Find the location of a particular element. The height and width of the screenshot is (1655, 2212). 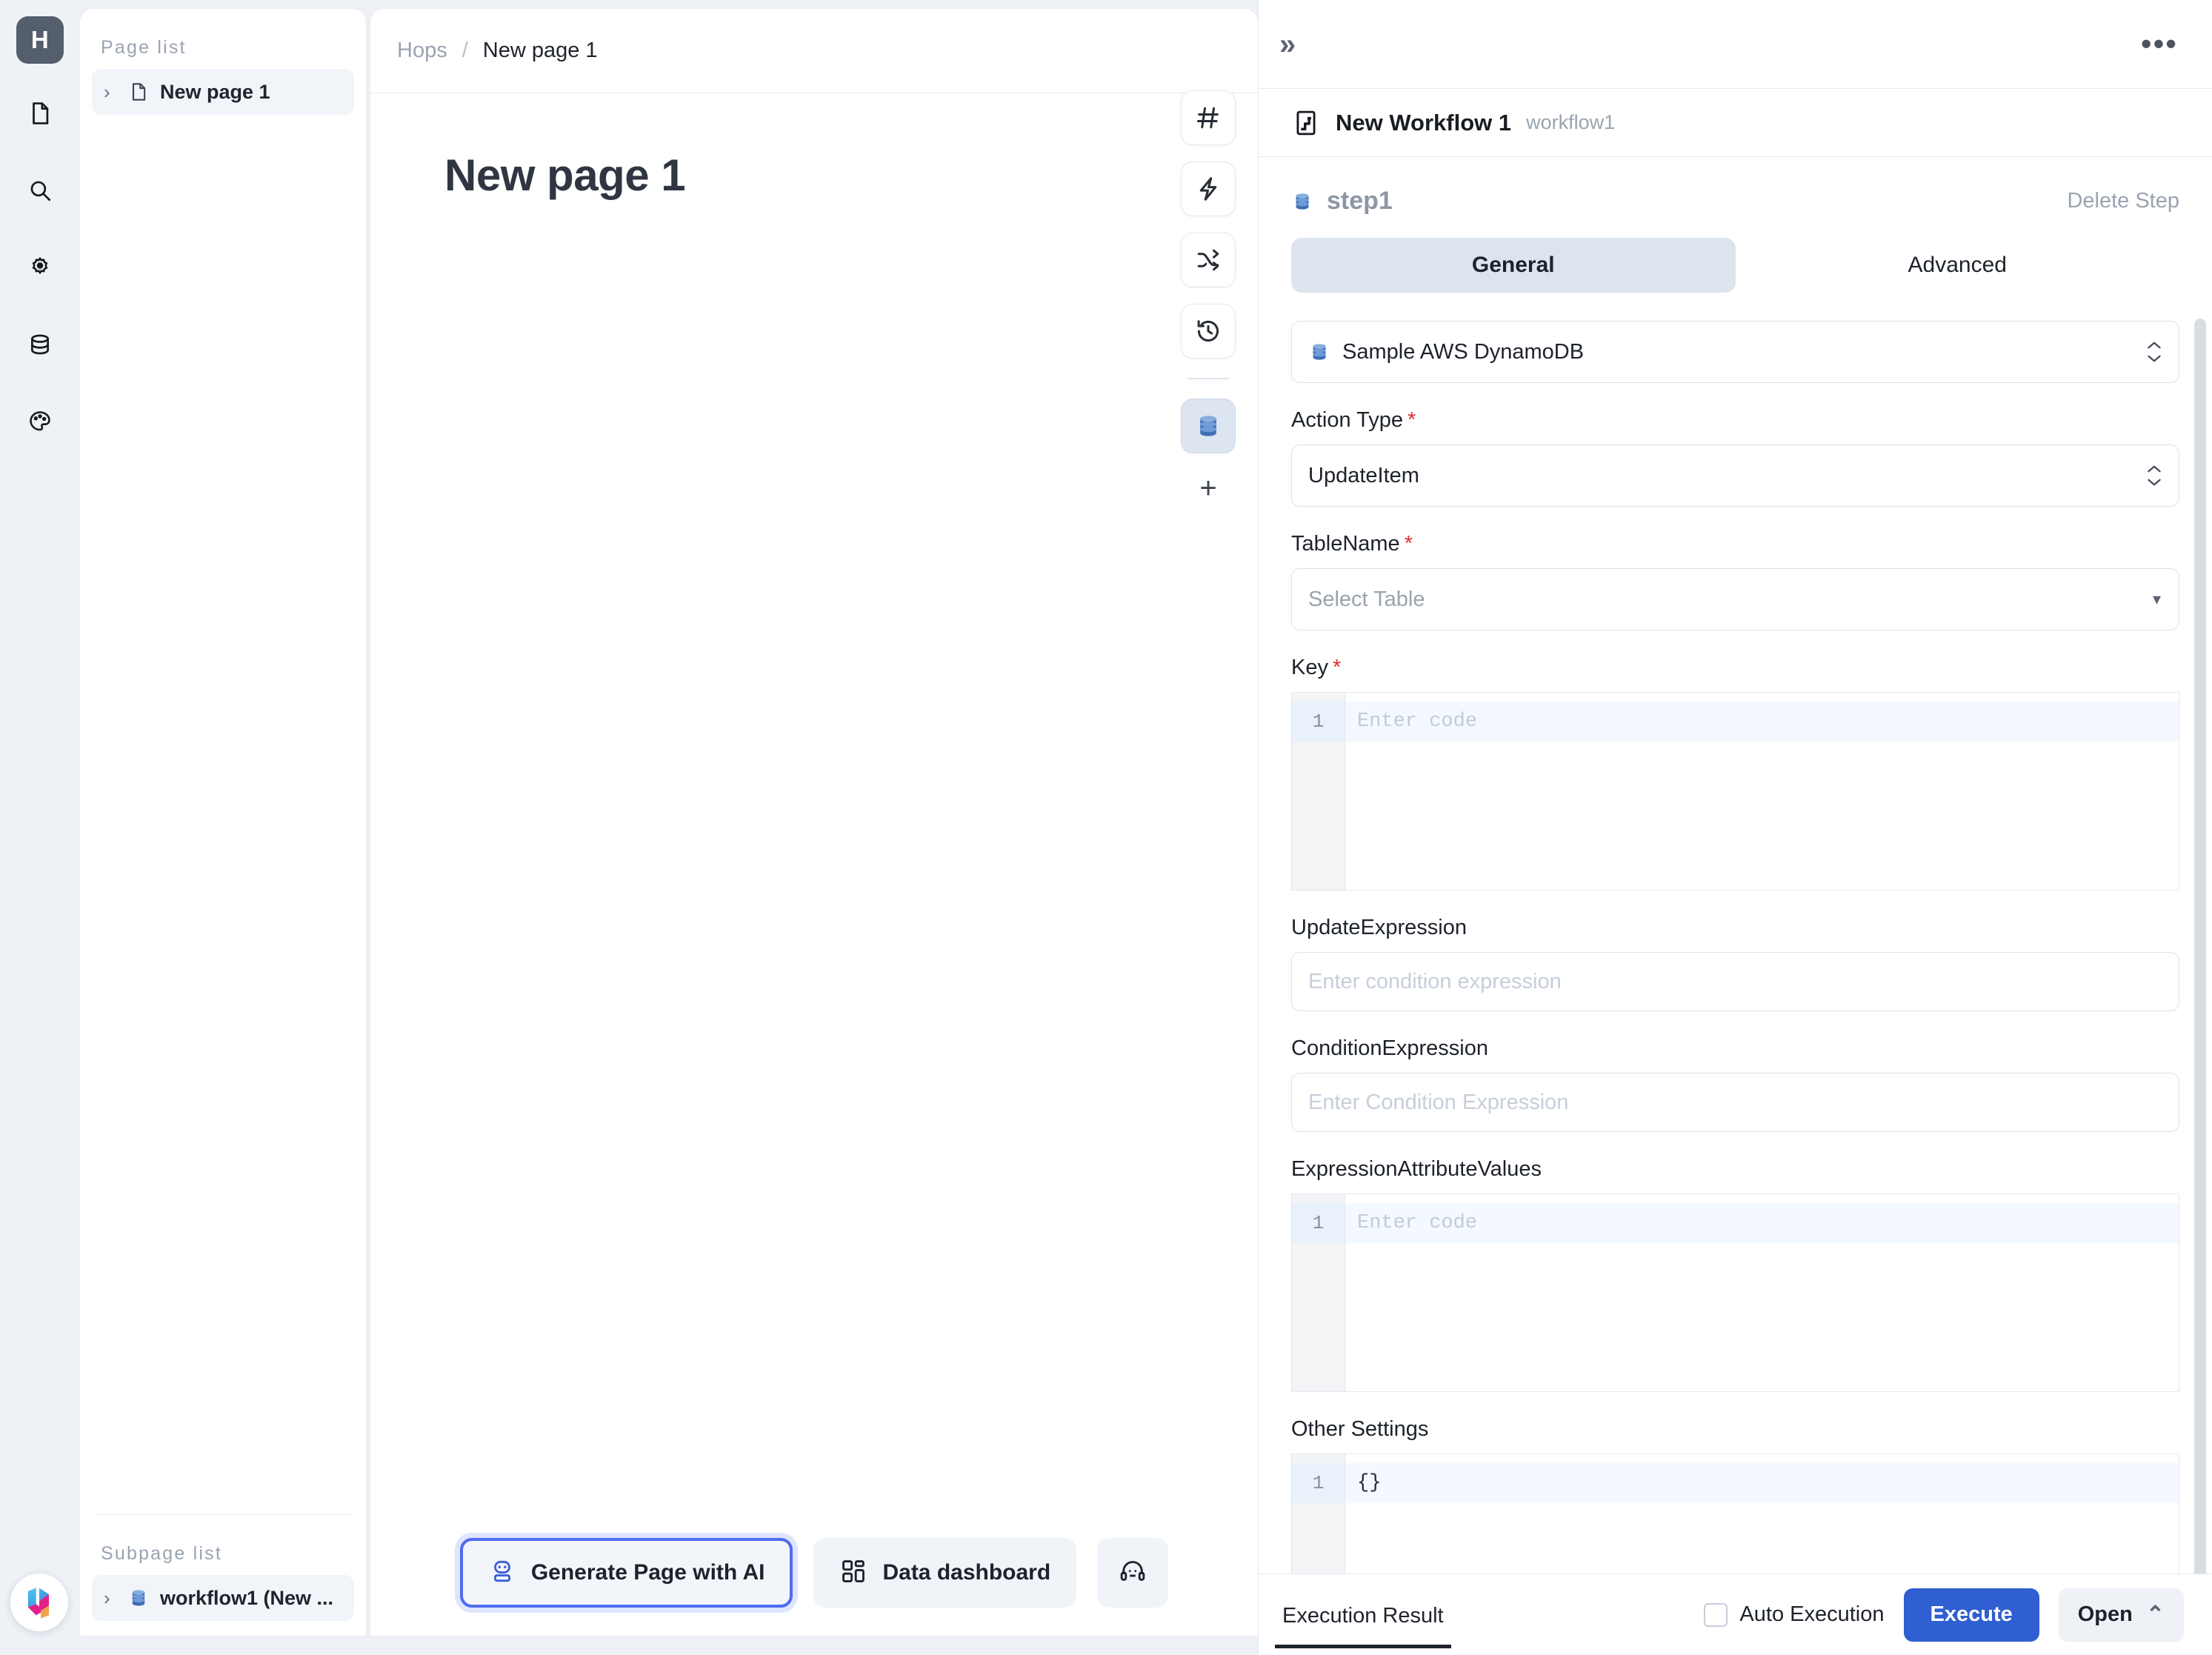

hops-logo is located at coordinates (39, 1602).